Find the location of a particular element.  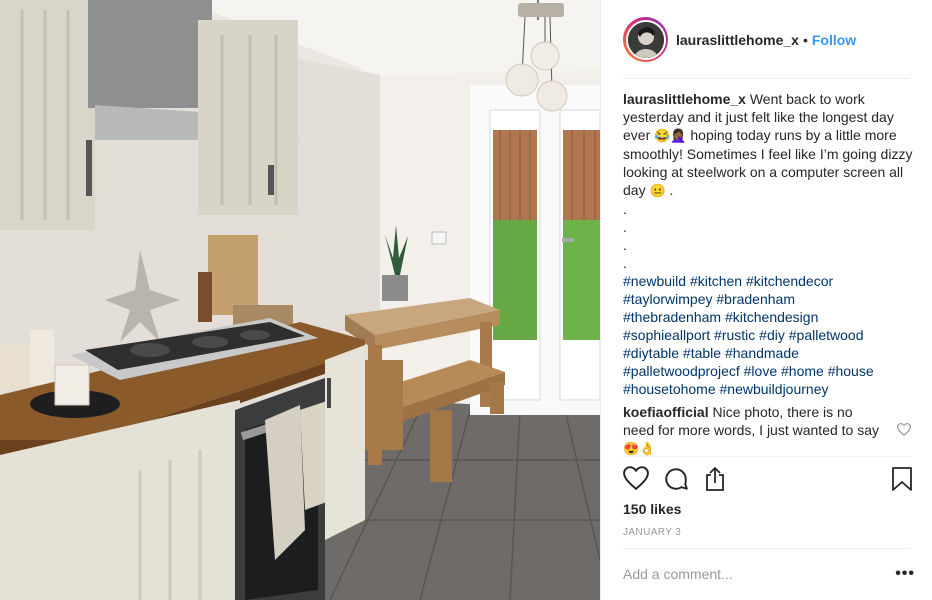

header-divider is located at coordinates (766, 78).